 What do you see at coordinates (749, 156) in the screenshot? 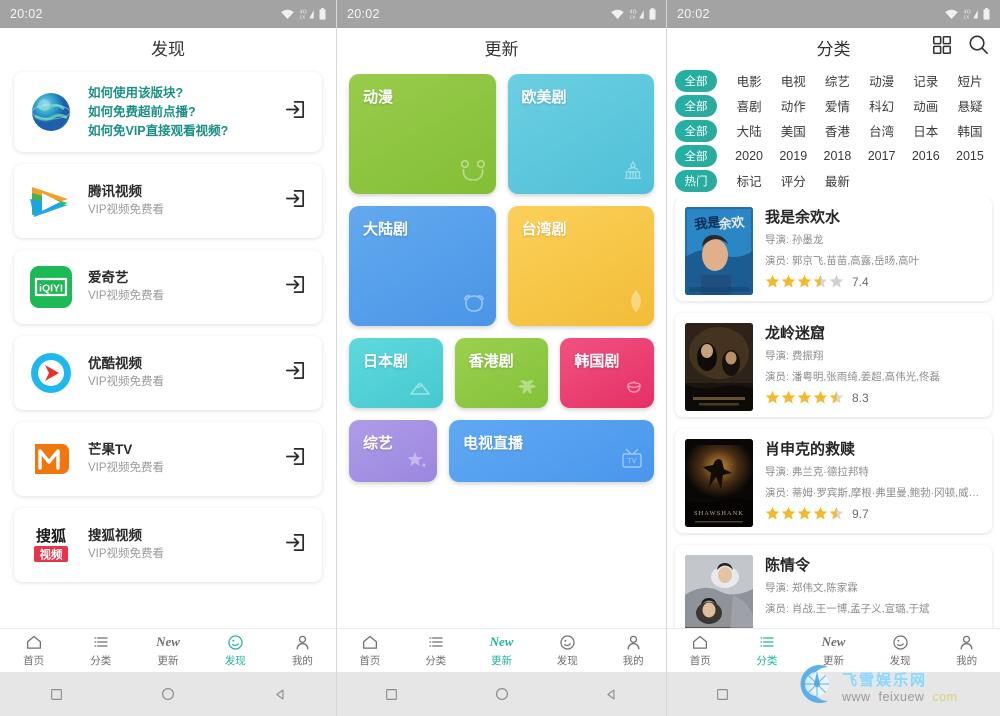
I see `filter-chip: 2020` at bounding box center [749, 156].